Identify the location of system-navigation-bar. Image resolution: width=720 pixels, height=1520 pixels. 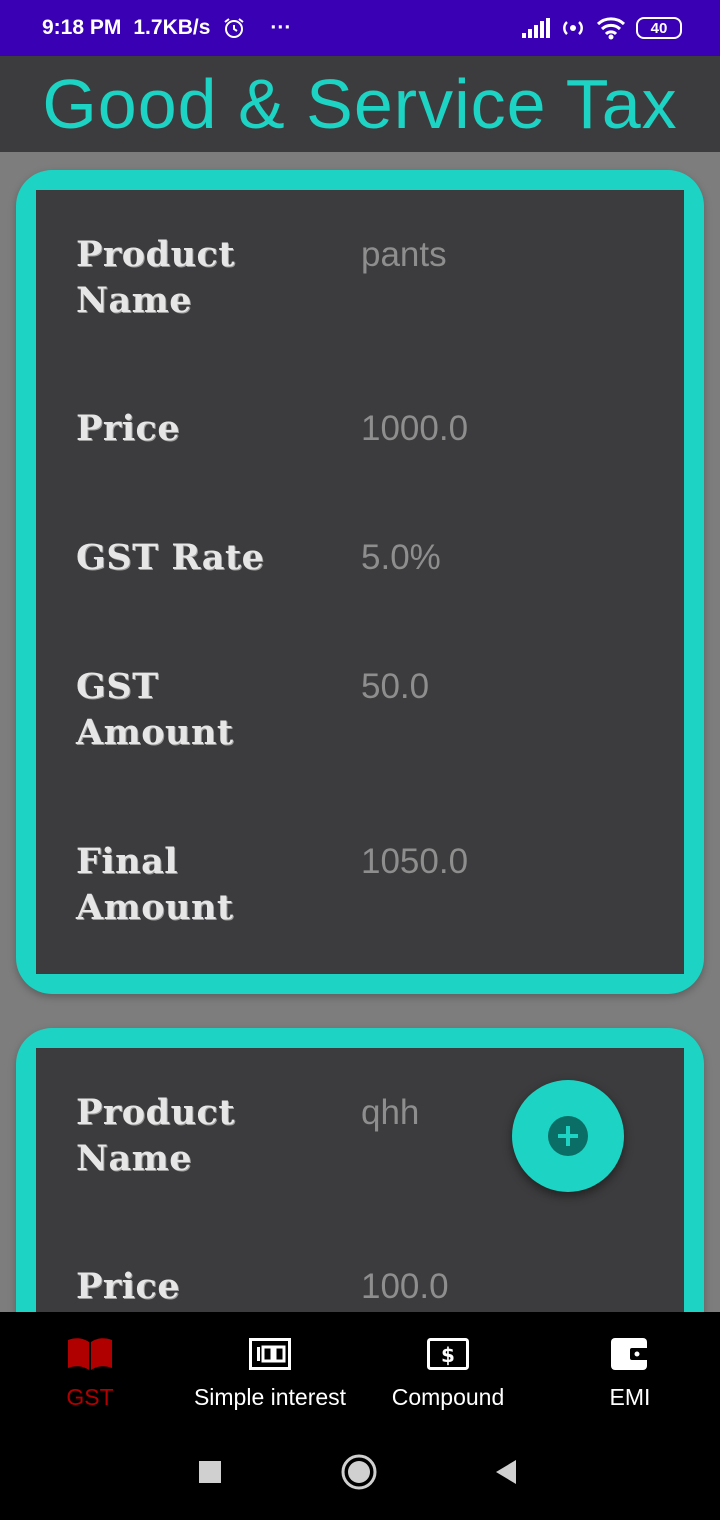
(360, 1472).